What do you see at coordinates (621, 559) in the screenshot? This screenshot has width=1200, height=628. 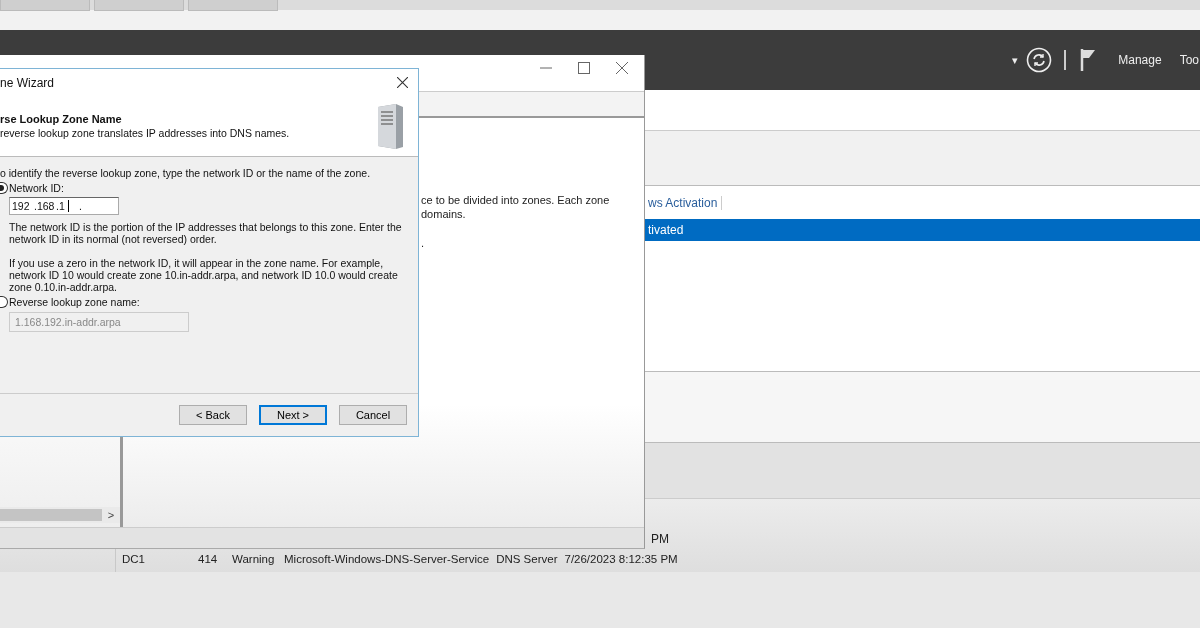 I see `table-cell: 7/26/2023 8:12:35 PM` at bounding box center [621, 559].